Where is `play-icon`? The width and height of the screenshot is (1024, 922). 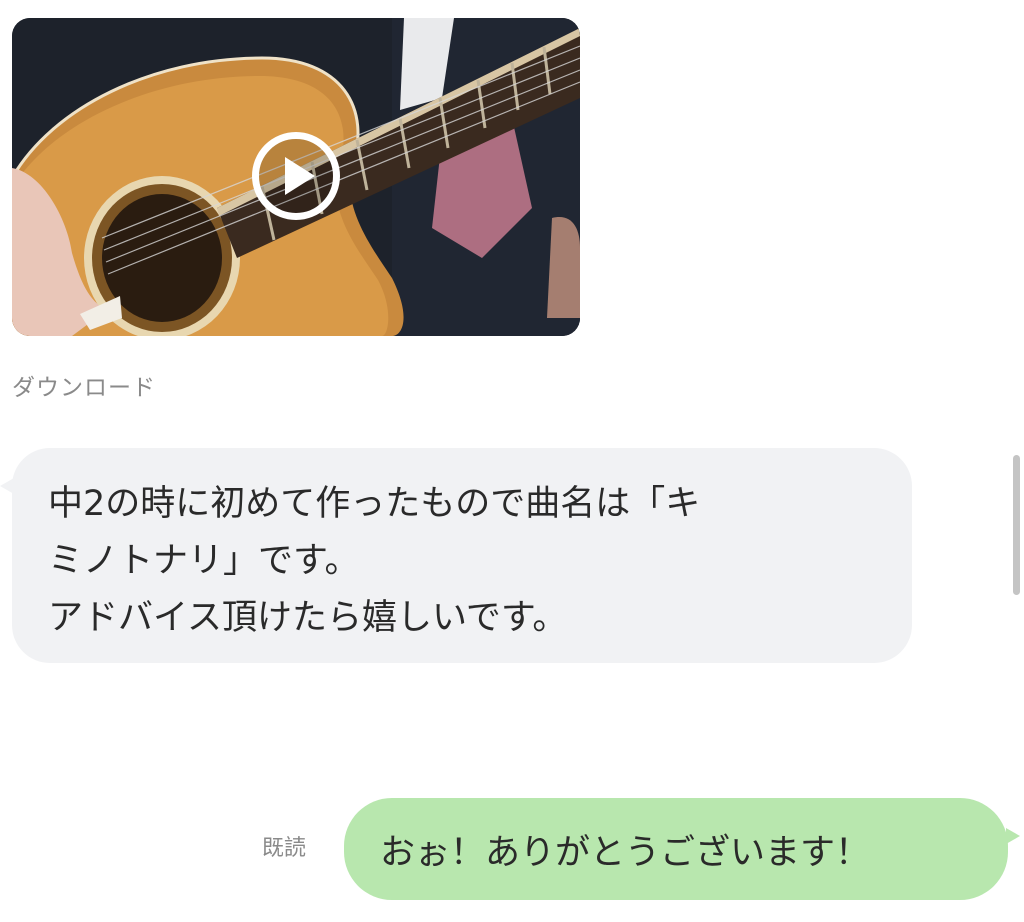
play-icon is located at coordinates (300, 176).